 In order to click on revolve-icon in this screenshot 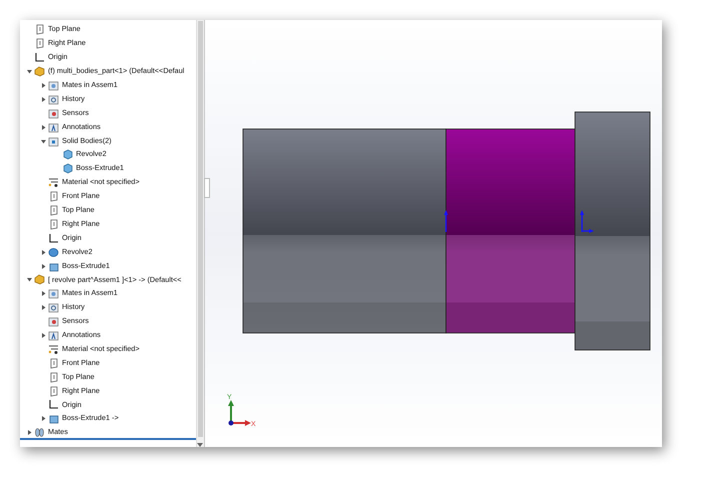, I will do `click(53, 252)`.